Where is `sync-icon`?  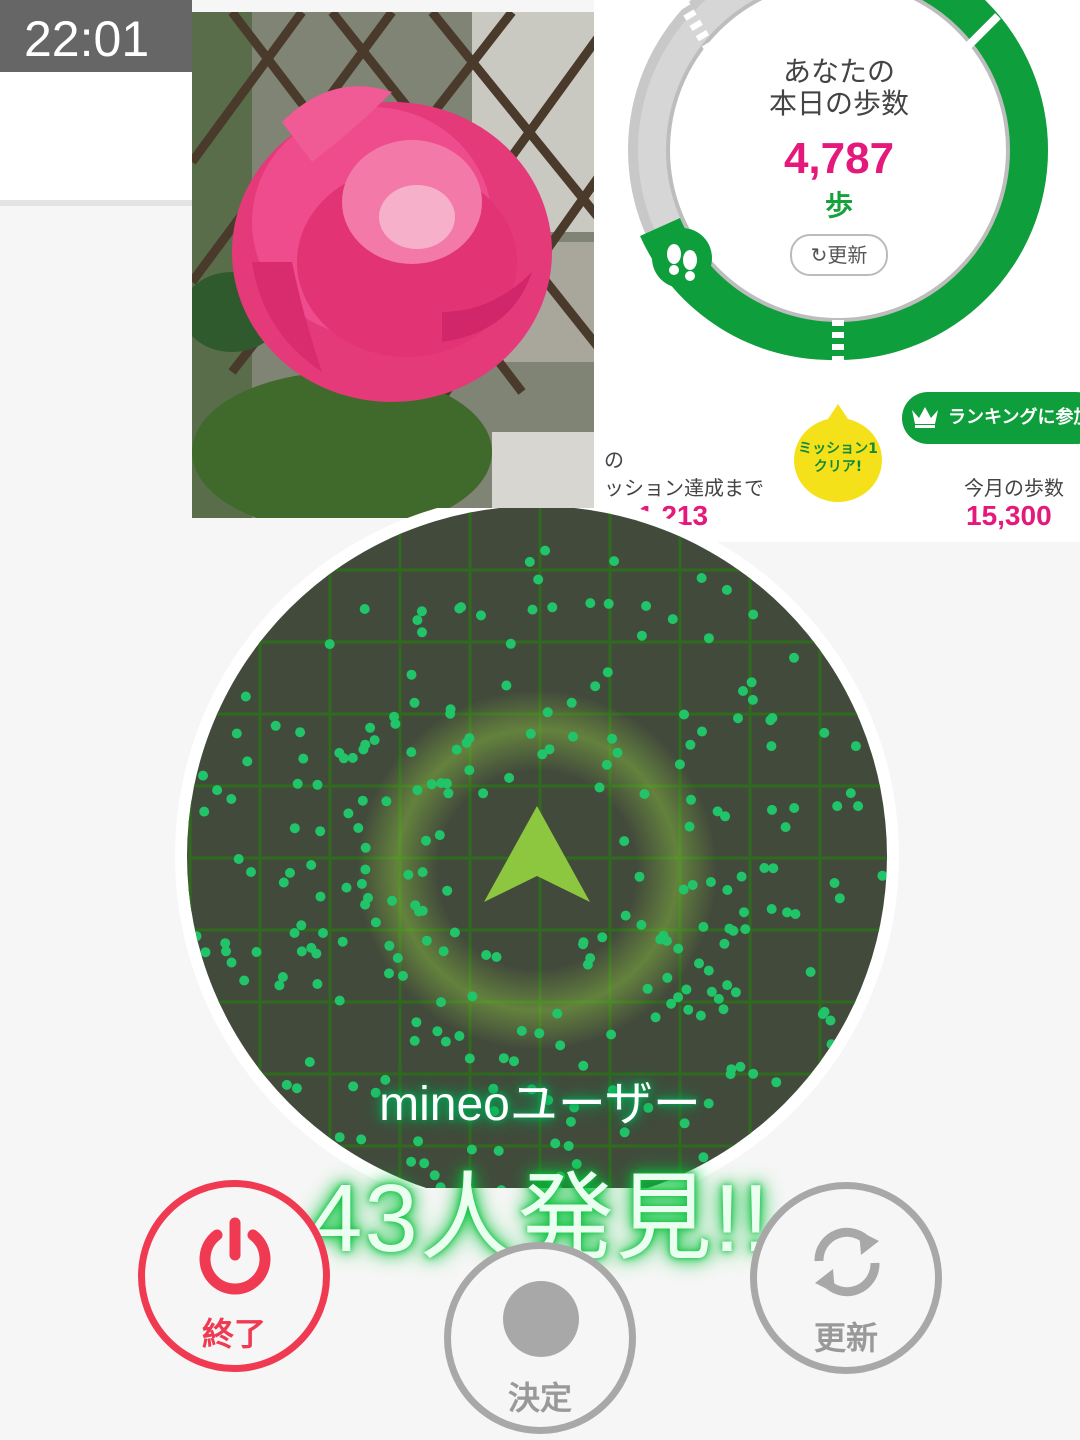
sync-icon is located at coordinates (847, 1262).